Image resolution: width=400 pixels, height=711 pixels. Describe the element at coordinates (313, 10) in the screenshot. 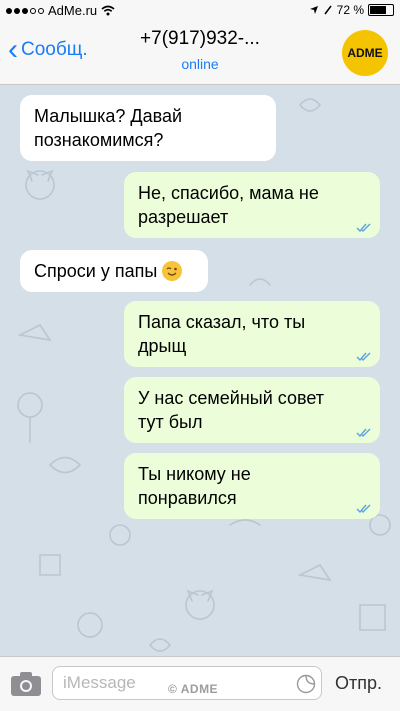

I see `location-icon` at that location.